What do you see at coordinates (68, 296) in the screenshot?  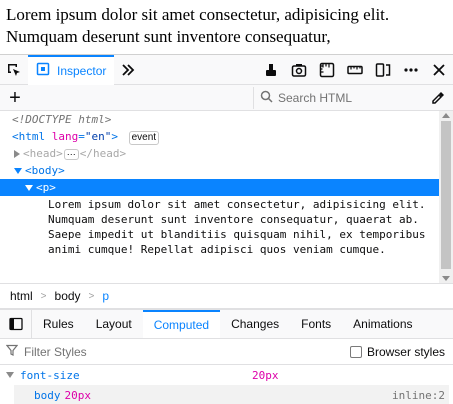 I see `breadcrumb-body: body` at bounding box center [68, 296].